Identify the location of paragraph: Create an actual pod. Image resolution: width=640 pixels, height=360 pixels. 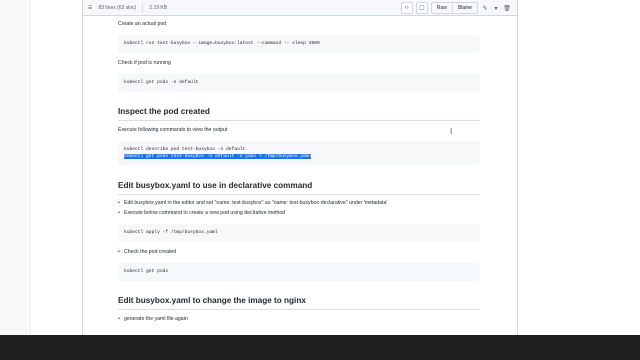
(142, 24).